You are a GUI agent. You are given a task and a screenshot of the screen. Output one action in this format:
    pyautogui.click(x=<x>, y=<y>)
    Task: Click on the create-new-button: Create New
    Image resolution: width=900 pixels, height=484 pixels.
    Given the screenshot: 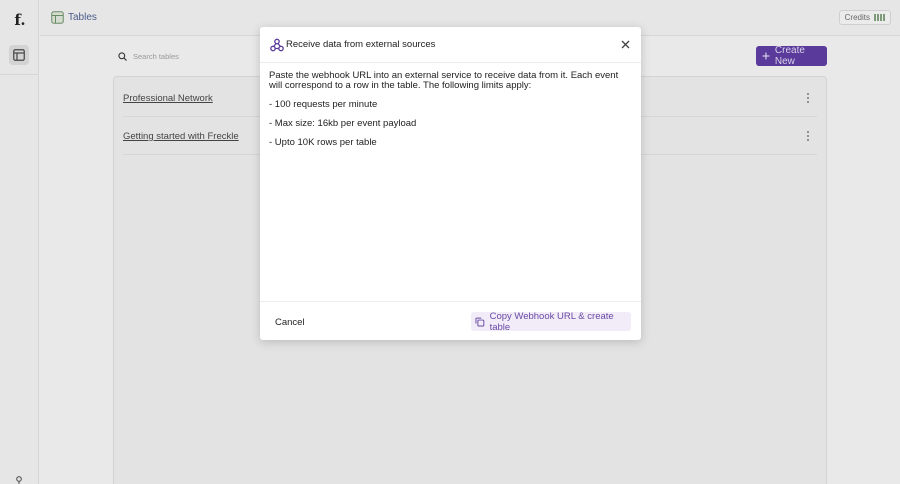 What is the action you would take?
    pyautogui.click(x=791, y=56)
    